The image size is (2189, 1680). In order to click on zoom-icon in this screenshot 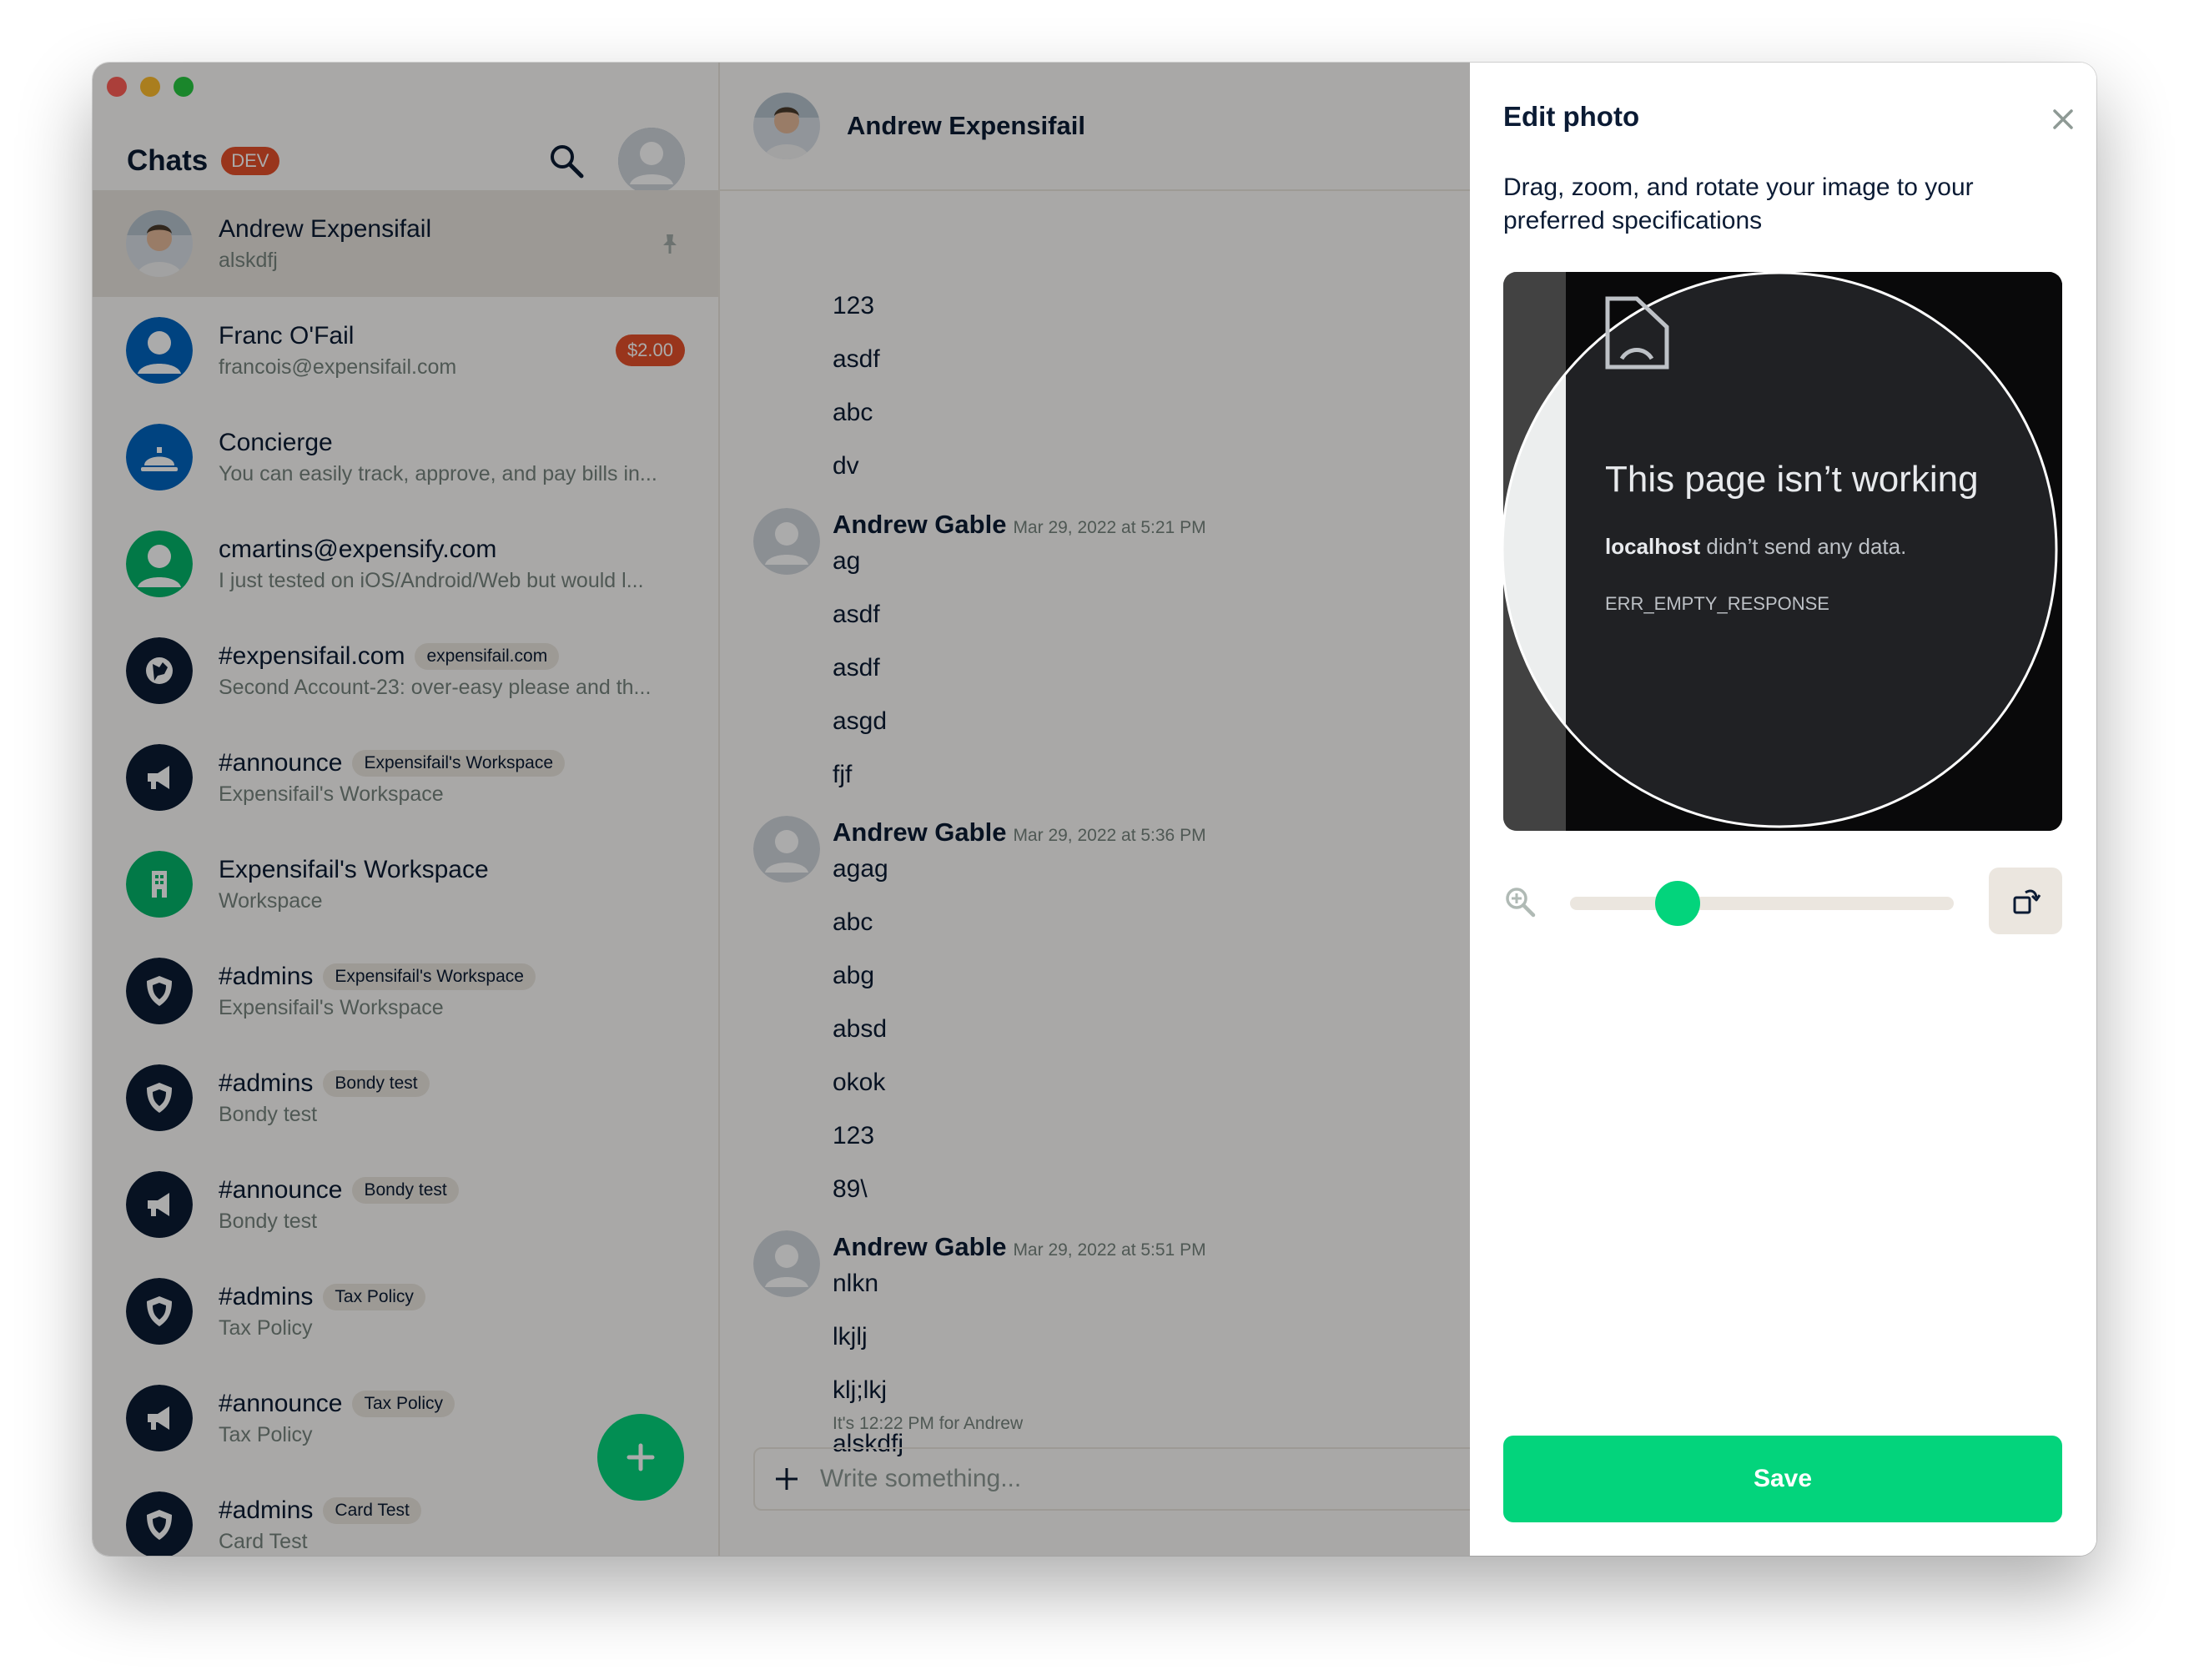, I will do `click(1521, 903)`.